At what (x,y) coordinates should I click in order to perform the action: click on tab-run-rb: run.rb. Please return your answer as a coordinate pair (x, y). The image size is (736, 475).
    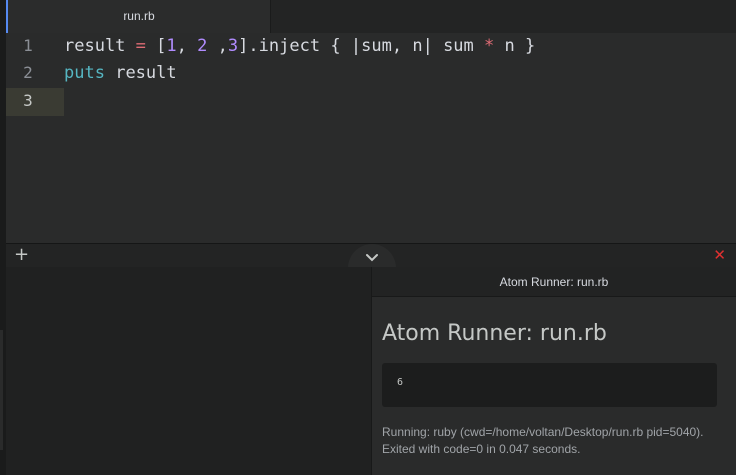
    Looking at the image, I should click on (138, 16).